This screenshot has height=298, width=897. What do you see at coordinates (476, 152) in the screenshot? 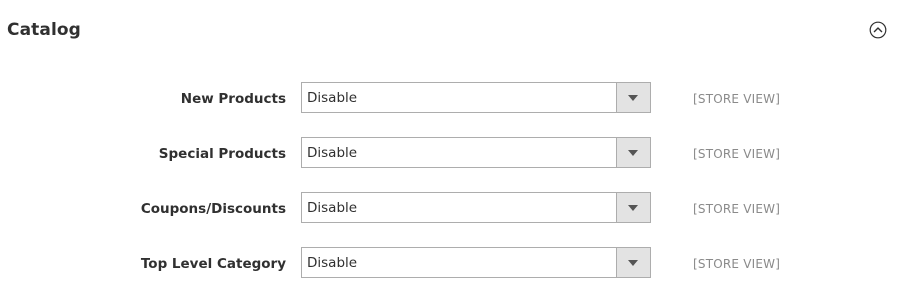
I see `special-products-select: Disable` at bounding box center [476, 152].